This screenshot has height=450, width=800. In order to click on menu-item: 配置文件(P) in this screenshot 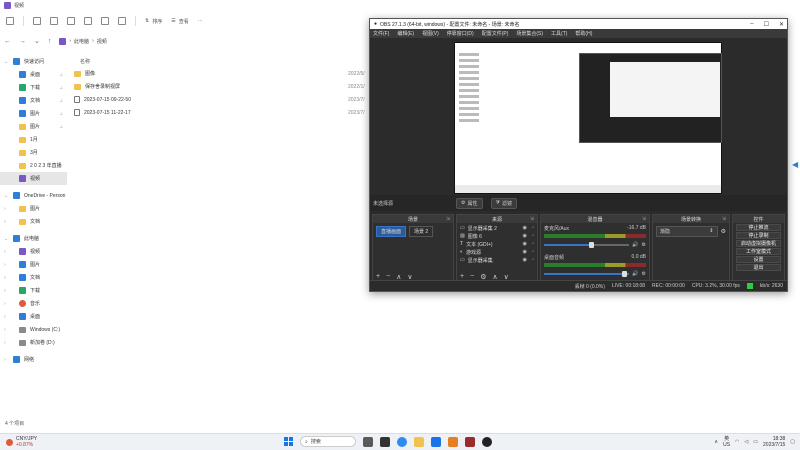, I will do `click(495, 33)`.